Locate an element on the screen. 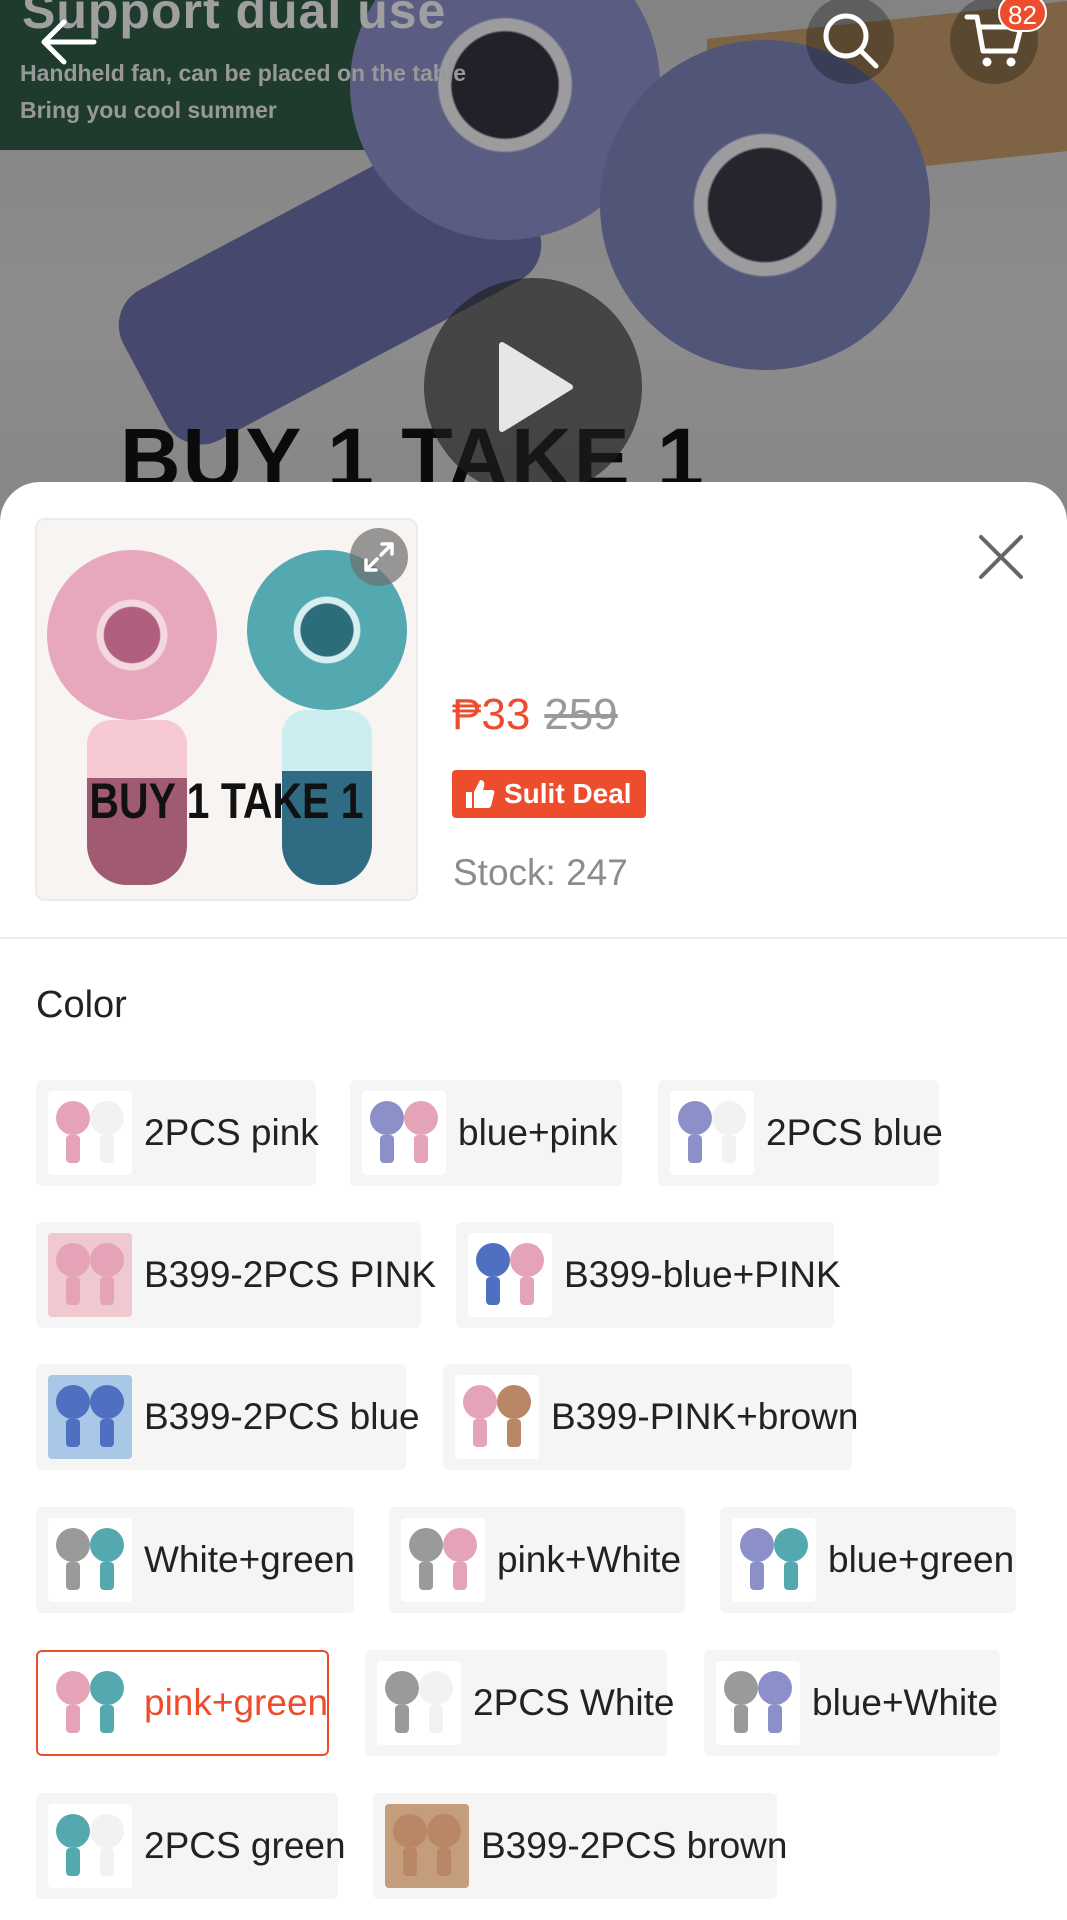 The width and height of the screenshot is (1067, 1920). variation-option: pink+White is located at coordinates (537, 1560).